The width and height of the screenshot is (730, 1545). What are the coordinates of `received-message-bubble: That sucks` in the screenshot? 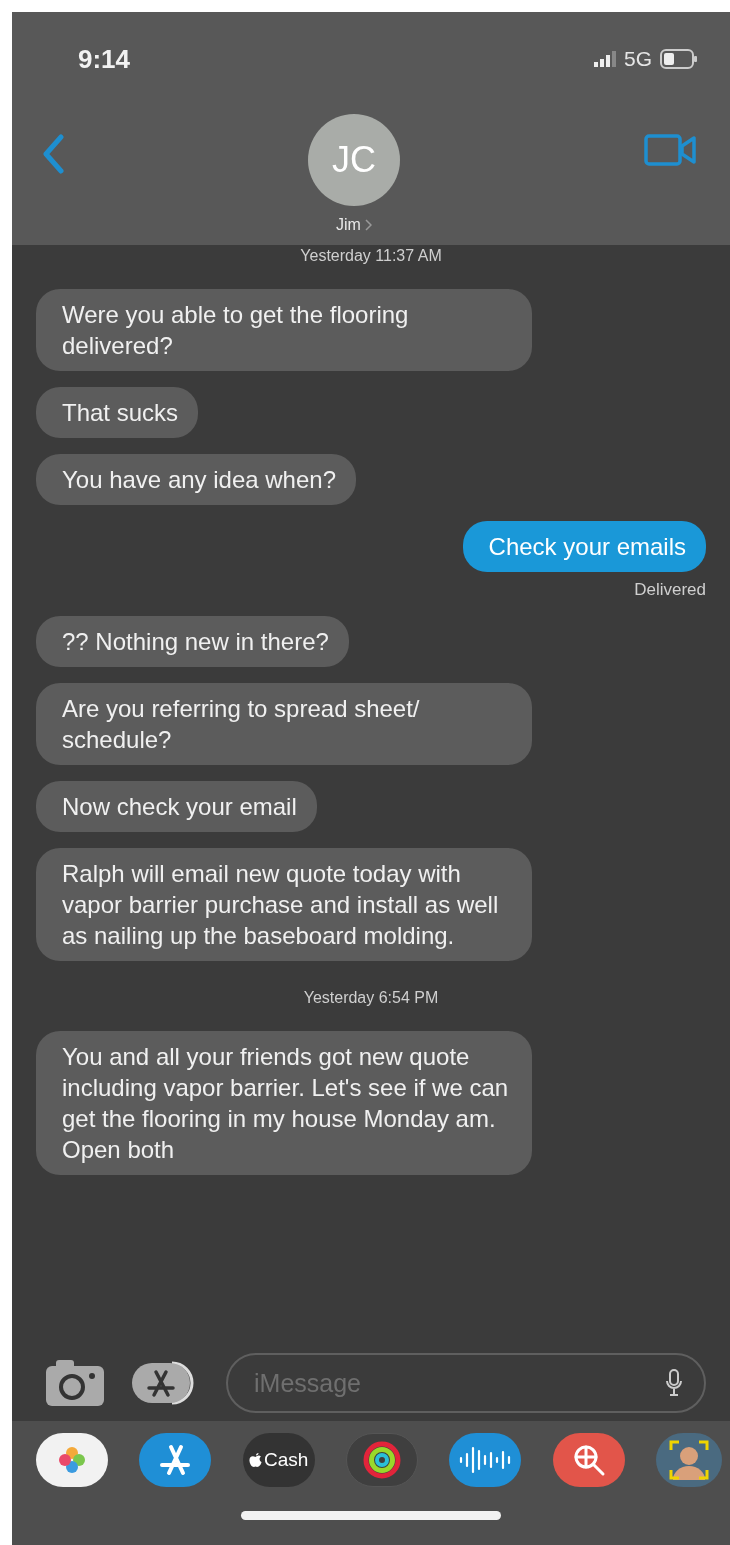 It's located at (117, 412).